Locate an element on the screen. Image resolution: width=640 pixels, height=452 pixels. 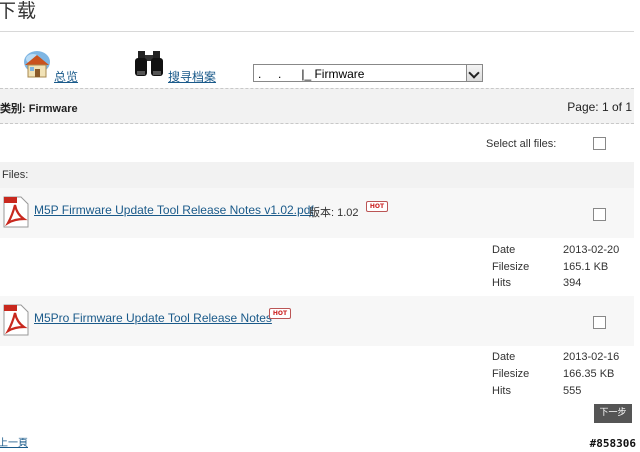
category-divider is located at coordinates (317, 123).